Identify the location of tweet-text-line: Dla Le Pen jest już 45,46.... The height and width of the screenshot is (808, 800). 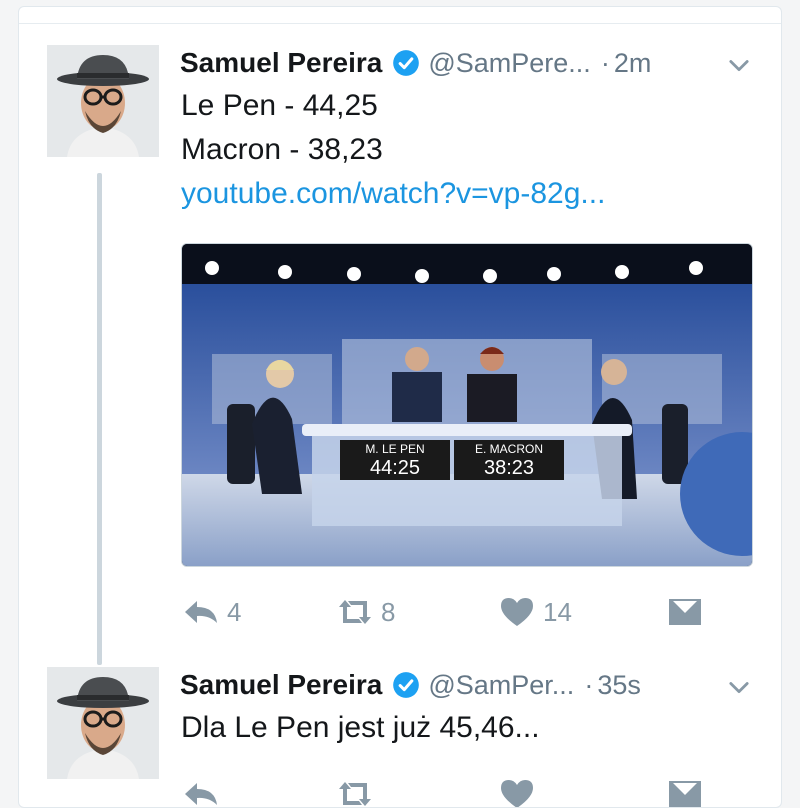
(360, 727).